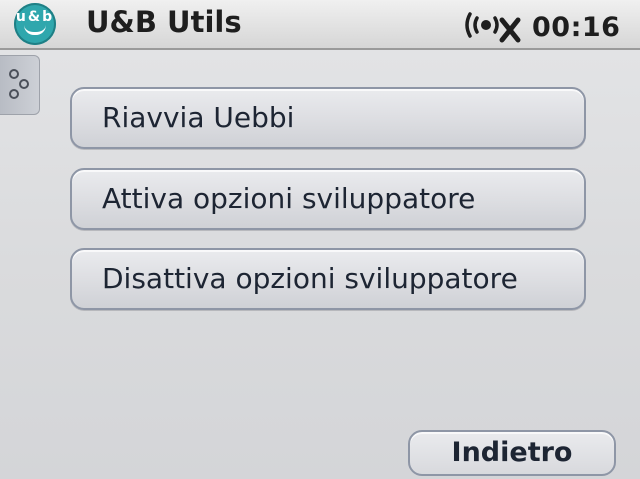  I want to click on back-button: Indietro, so click(512, 453).